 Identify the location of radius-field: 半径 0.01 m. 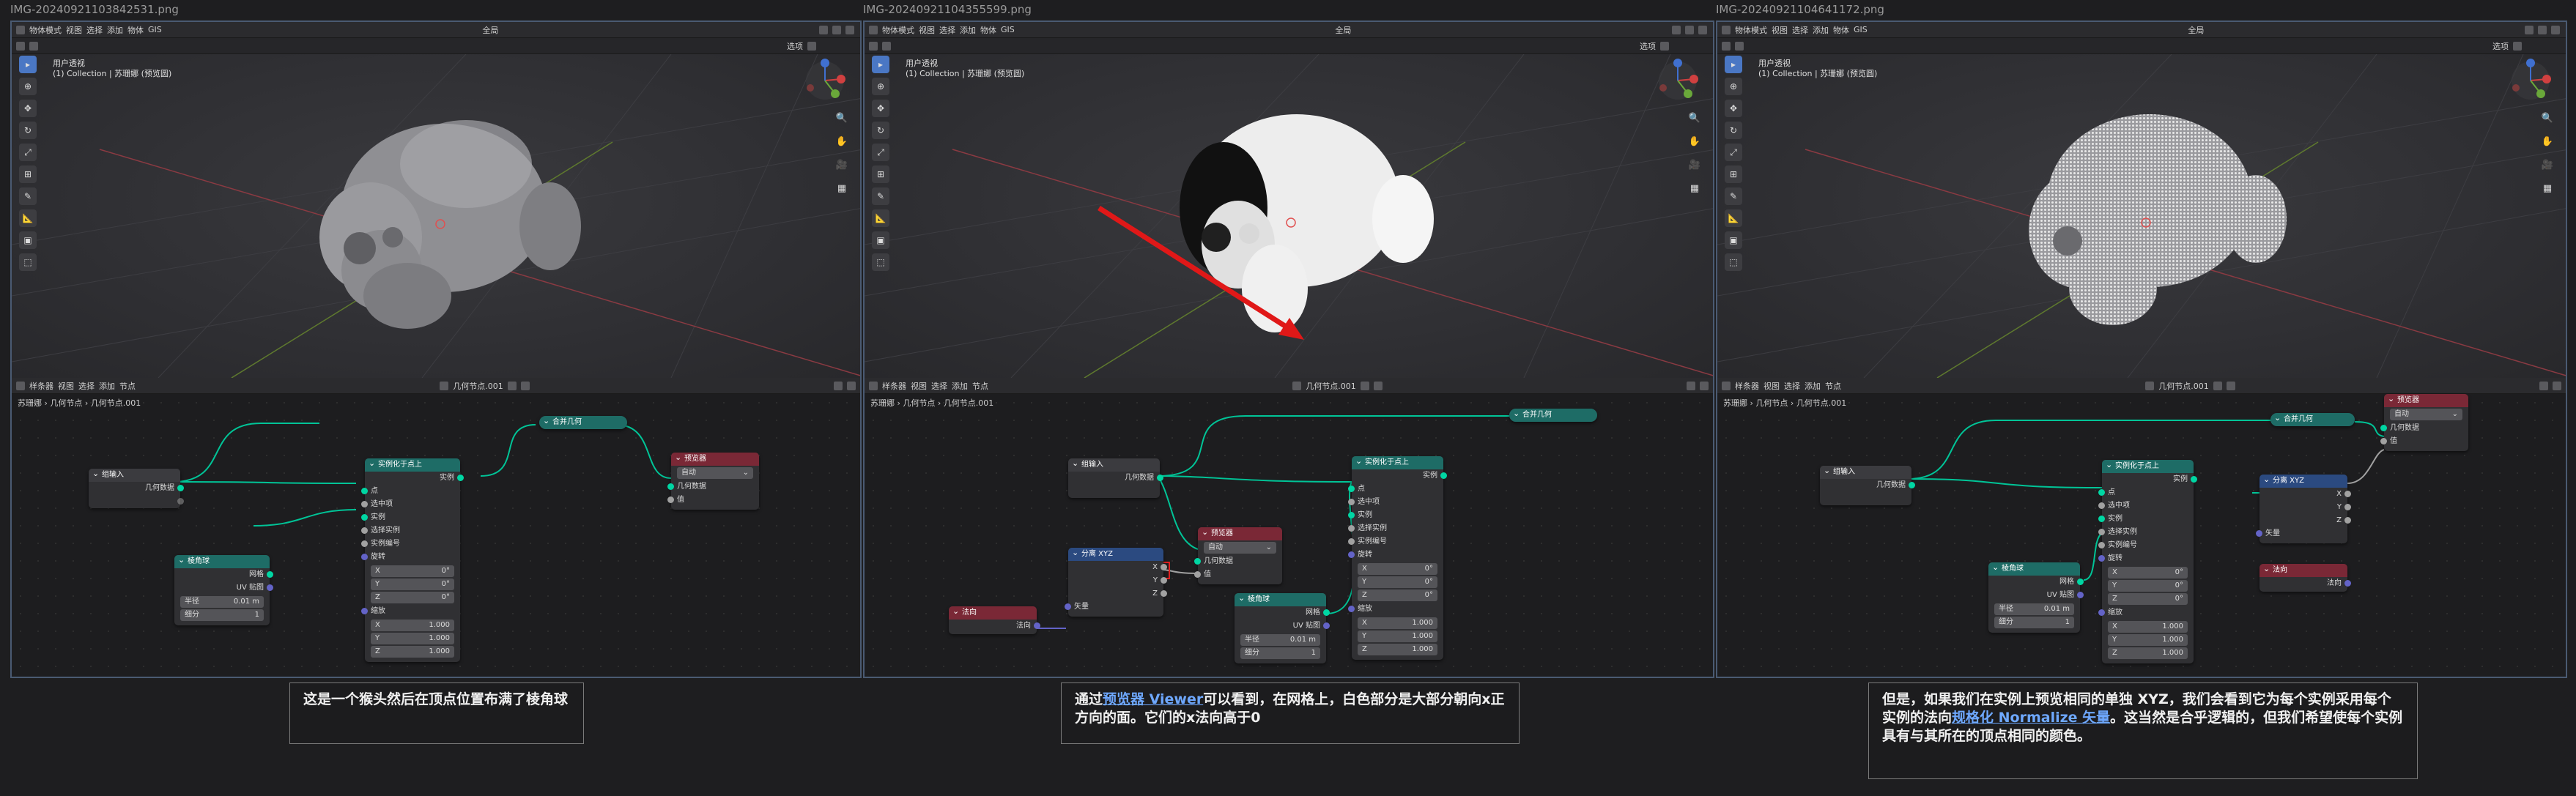
(222, 602).